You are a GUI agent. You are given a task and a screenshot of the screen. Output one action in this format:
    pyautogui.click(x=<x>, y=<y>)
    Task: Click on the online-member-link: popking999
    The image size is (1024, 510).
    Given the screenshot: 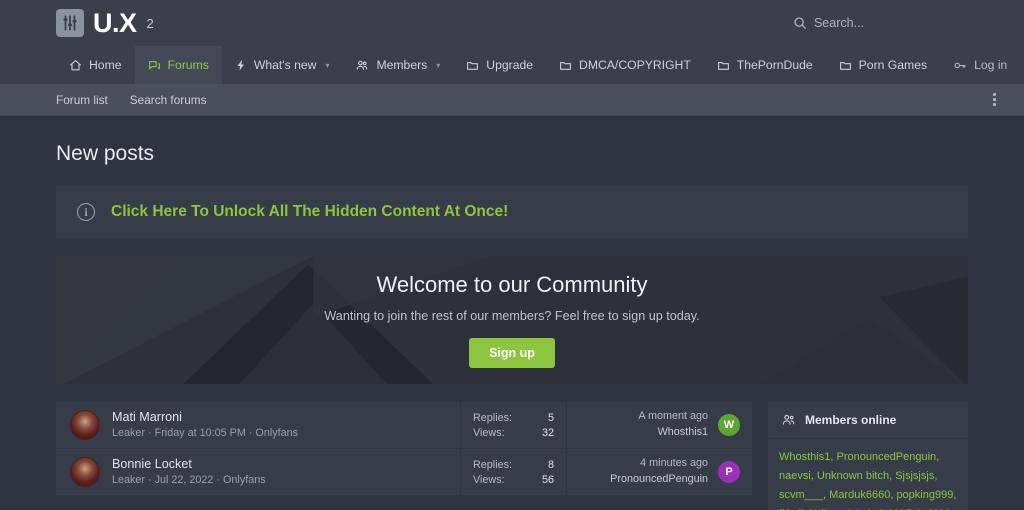 What is the action you would take?
    pyautogui.click(x=924, y=495)
    